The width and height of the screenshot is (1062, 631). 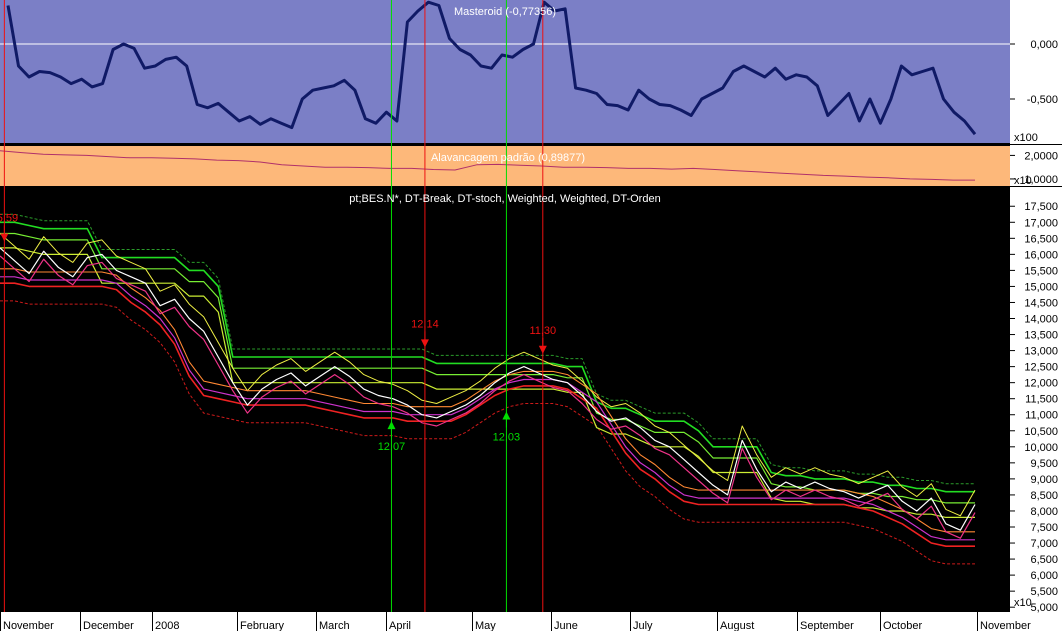 I want to click on x-tick-label: June, so click(x=566, y=625).